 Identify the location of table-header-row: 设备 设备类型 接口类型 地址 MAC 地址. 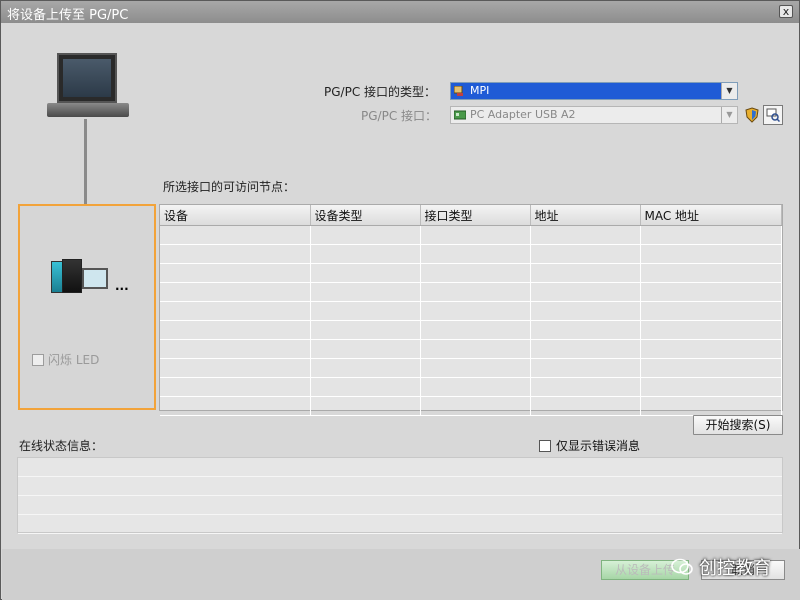
(471, 215).